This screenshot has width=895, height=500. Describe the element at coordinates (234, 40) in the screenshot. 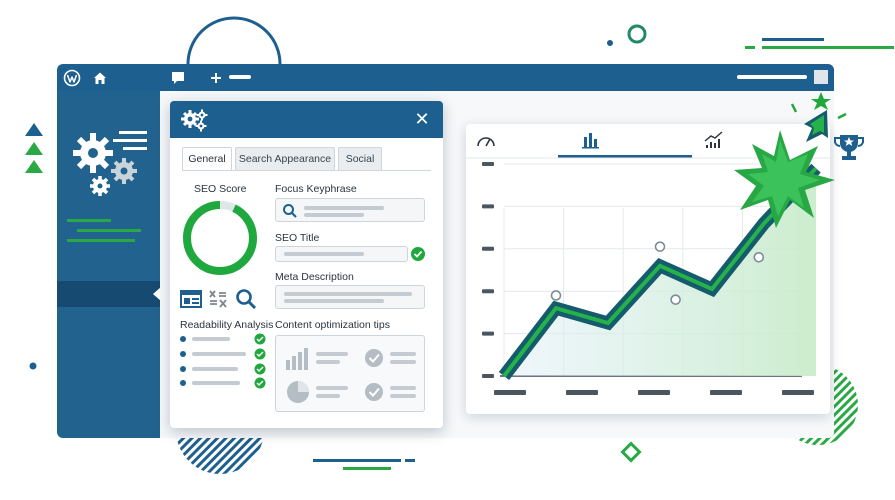

I see `decorative-arc` at that location.